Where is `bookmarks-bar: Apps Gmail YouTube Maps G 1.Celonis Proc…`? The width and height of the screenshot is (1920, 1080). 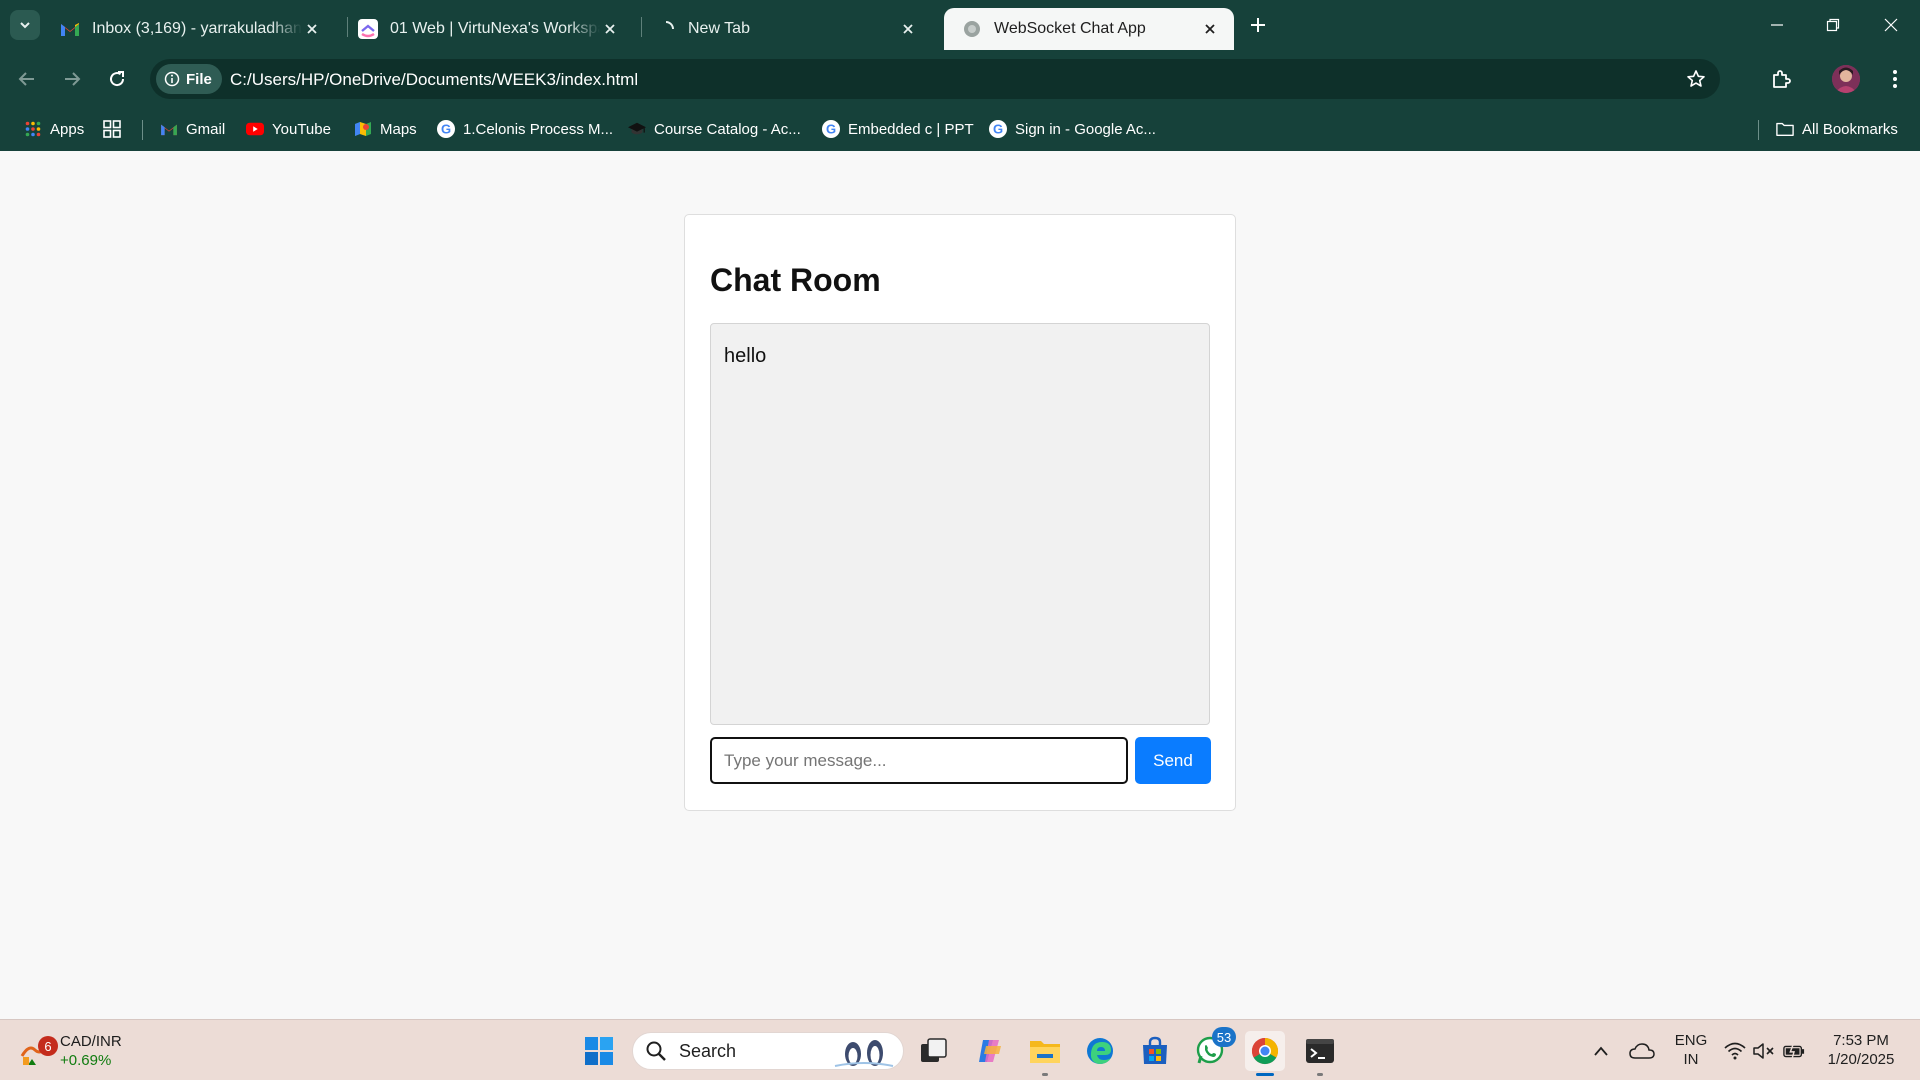
bookmarks-bar: Apps Gmail YouTube Maps G 1.Celonis Proc… is located at coordinates (960, 129).